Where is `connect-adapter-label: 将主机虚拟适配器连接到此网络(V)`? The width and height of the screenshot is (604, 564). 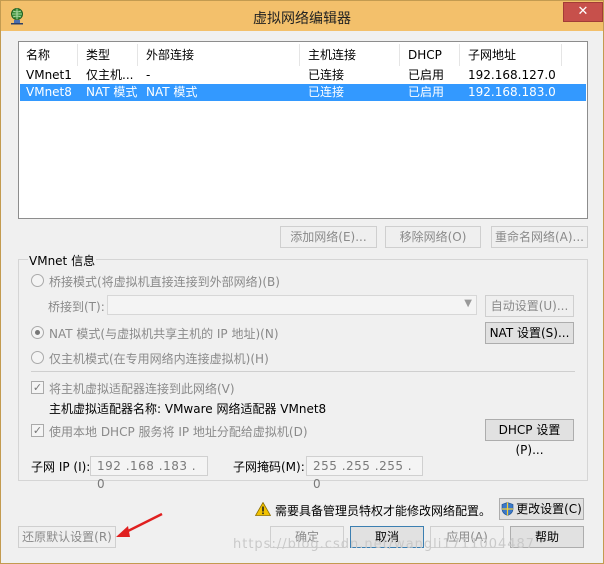
connect-adapter-label: 将主机虚拟适配器连接到此网络(V) is located at coordinates (142, 389).